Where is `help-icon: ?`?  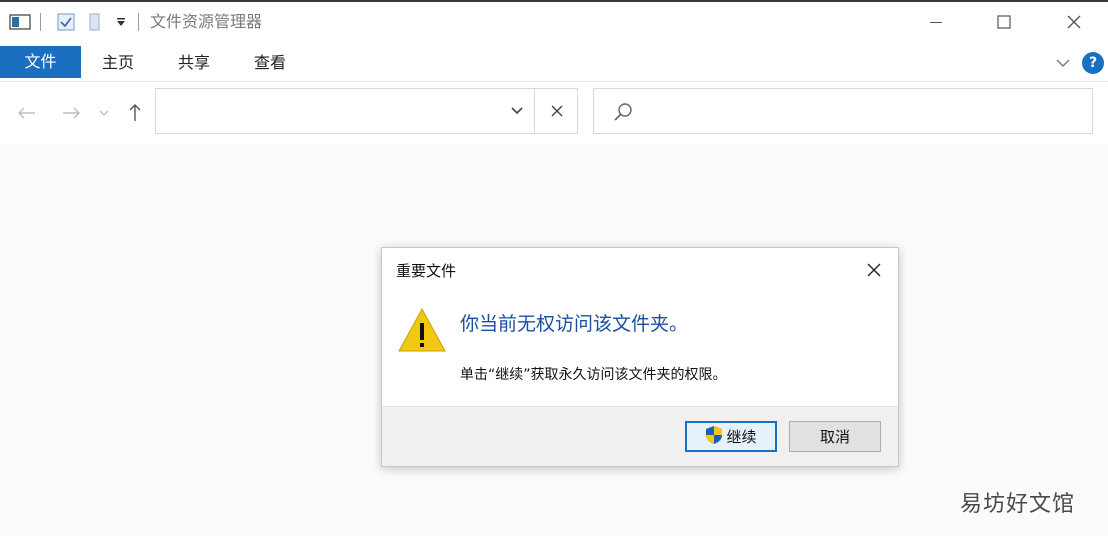
help-icon: ? is located at coordinates (1093, 63).